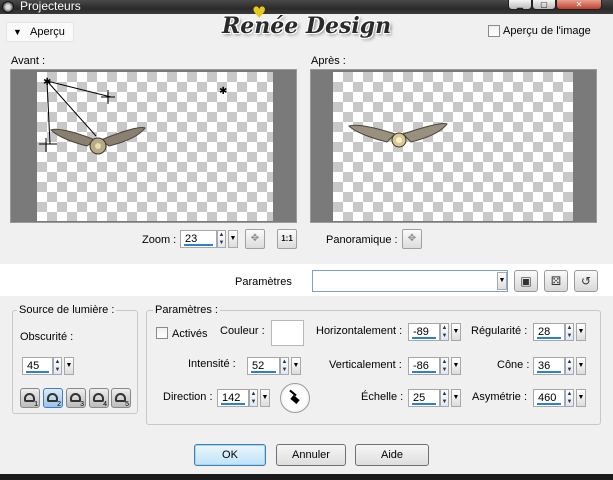 The image size is (613, 480). I want to click on watermark-logo: ♥ Renée Design, so click(306, 23).